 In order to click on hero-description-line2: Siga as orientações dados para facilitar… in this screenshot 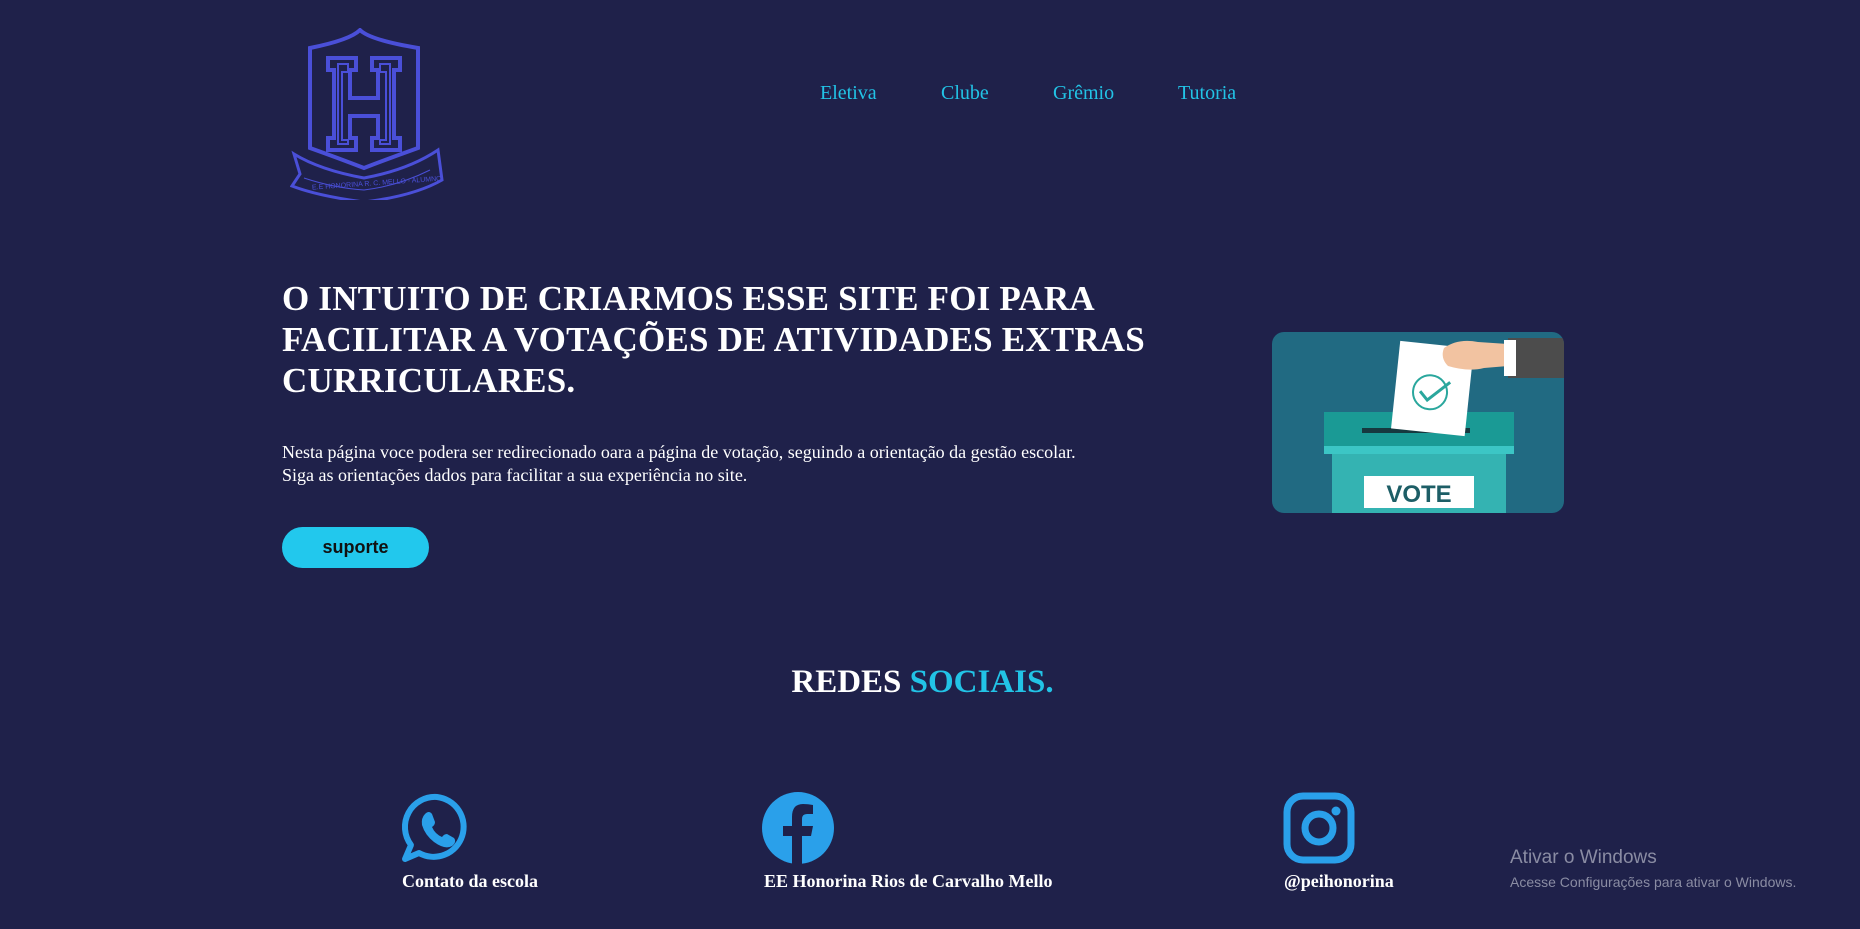, I will do `click(515, 475)`.